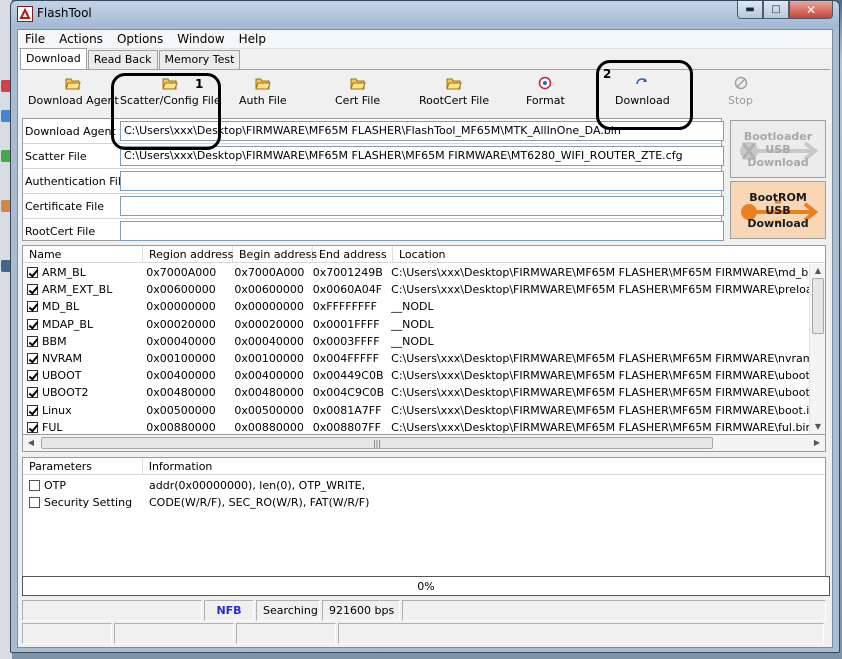 The height and width of the screenshot is (659, 842). I want to click on tab-read-back: Read Back, so click(122, 59).